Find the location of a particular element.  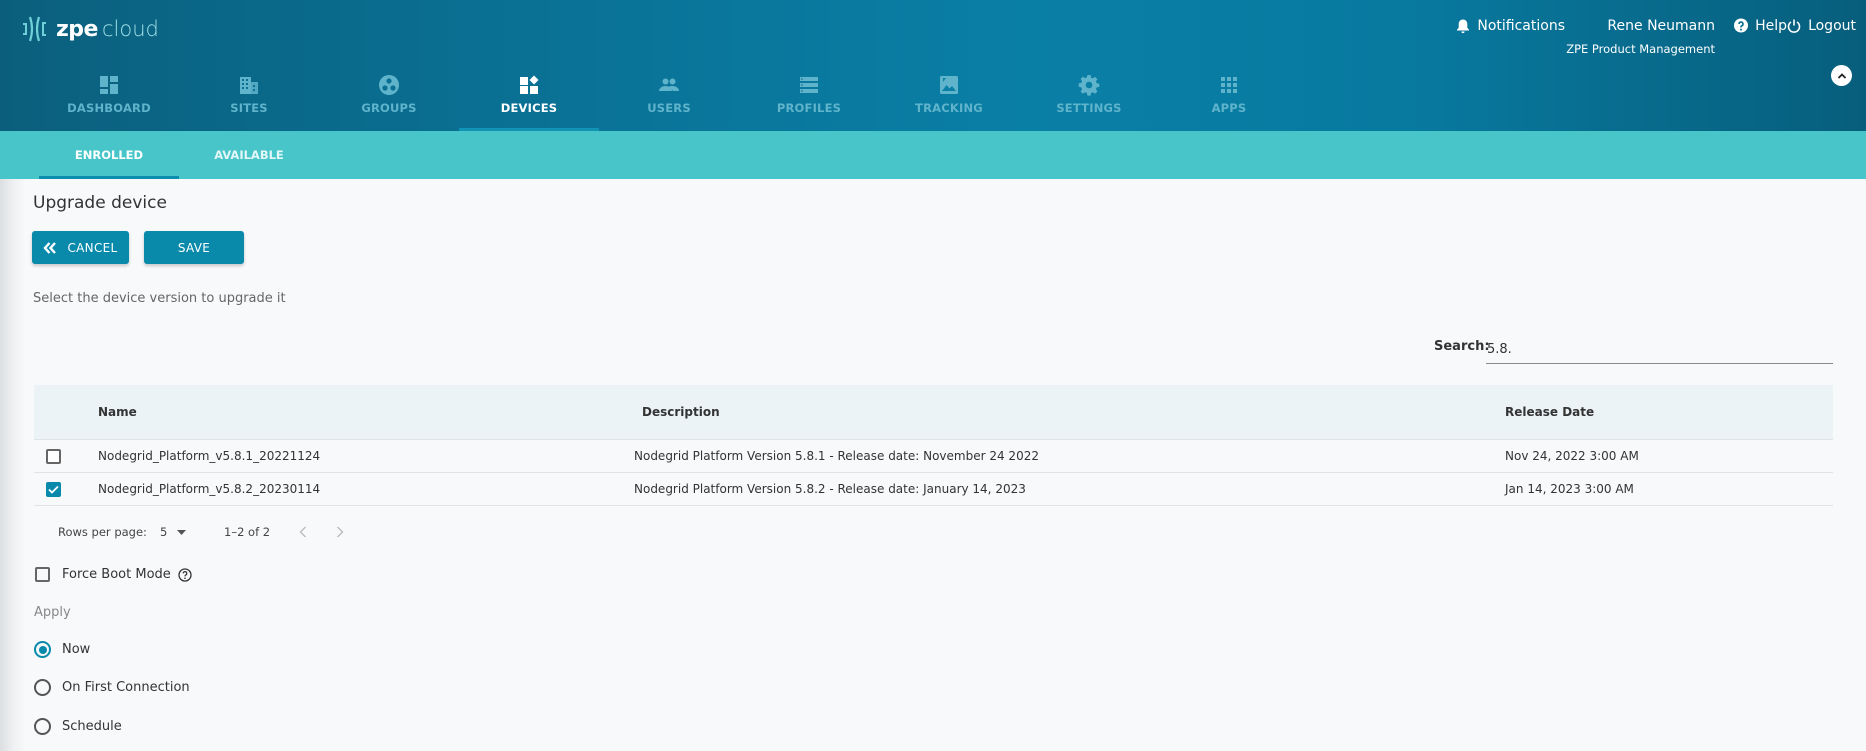

user-name: Rene Neumann is located at coordinates (1661, 26).